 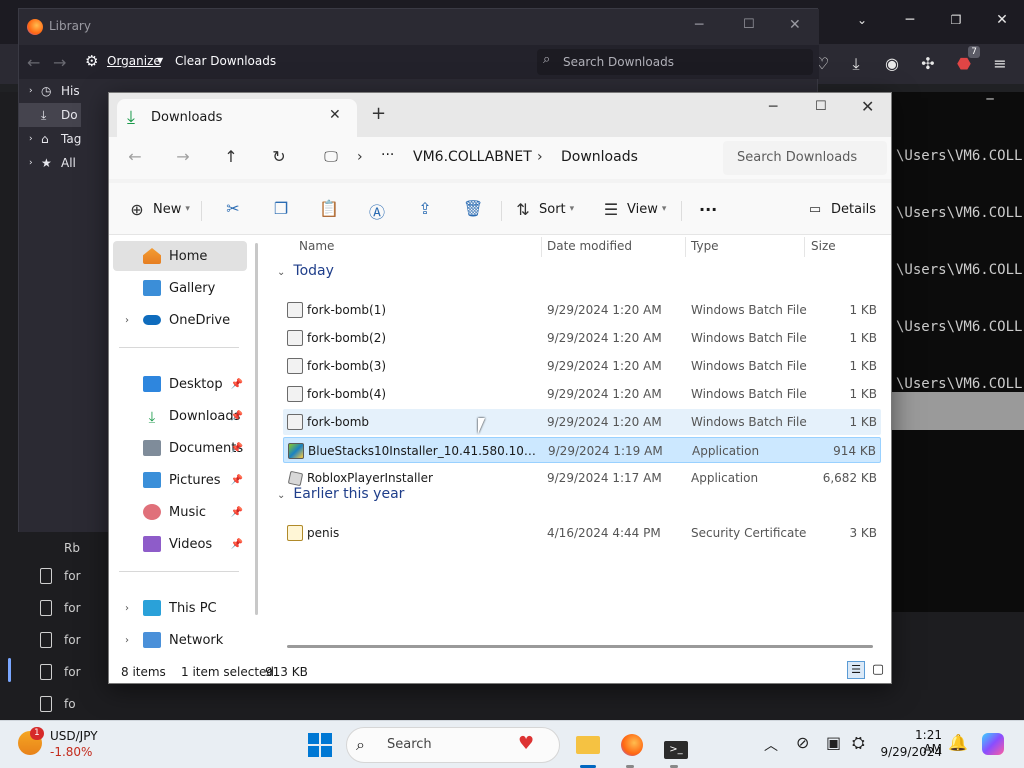 I want to click on download-icon: ⤓, so click(x=856, y=64).